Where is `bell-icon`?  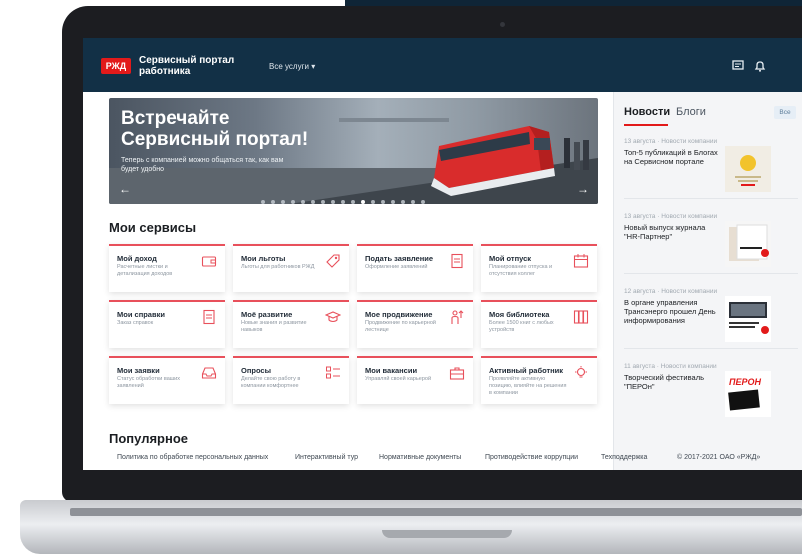 bell-icon is located at coordinates (760, 66).